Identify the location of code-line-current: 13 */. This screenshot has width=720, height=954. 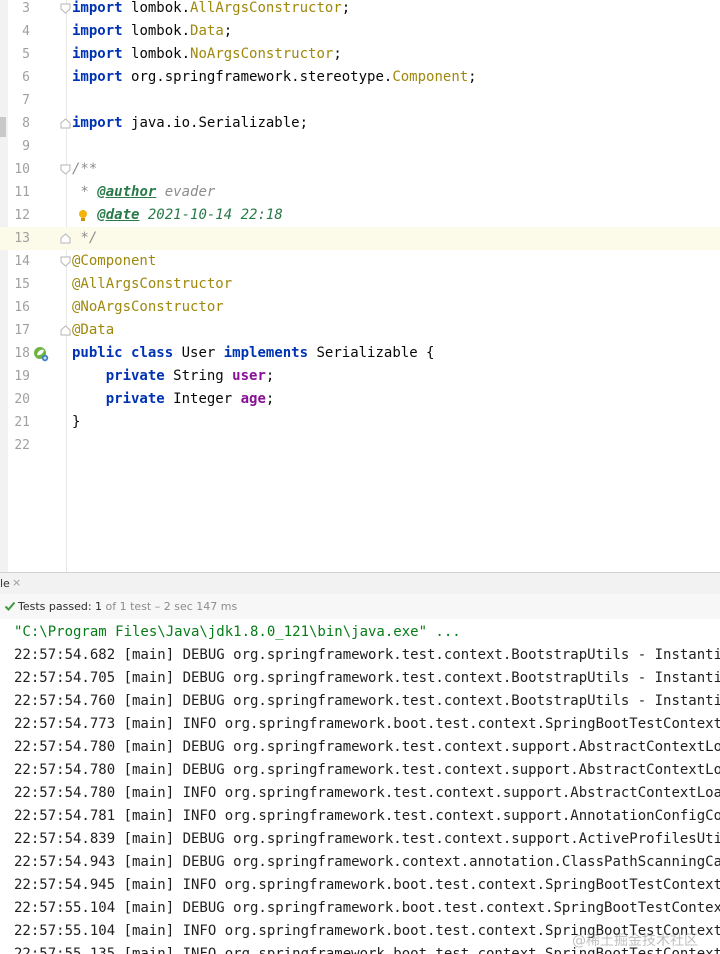
(360, 238).